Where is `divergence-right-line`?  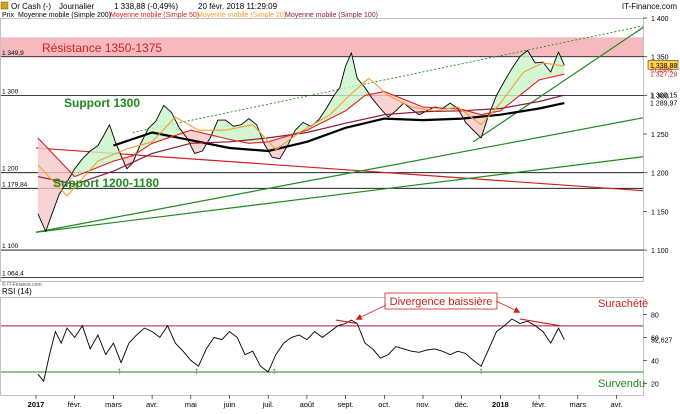
divergence-right-line is located at coordinates (540, 322).